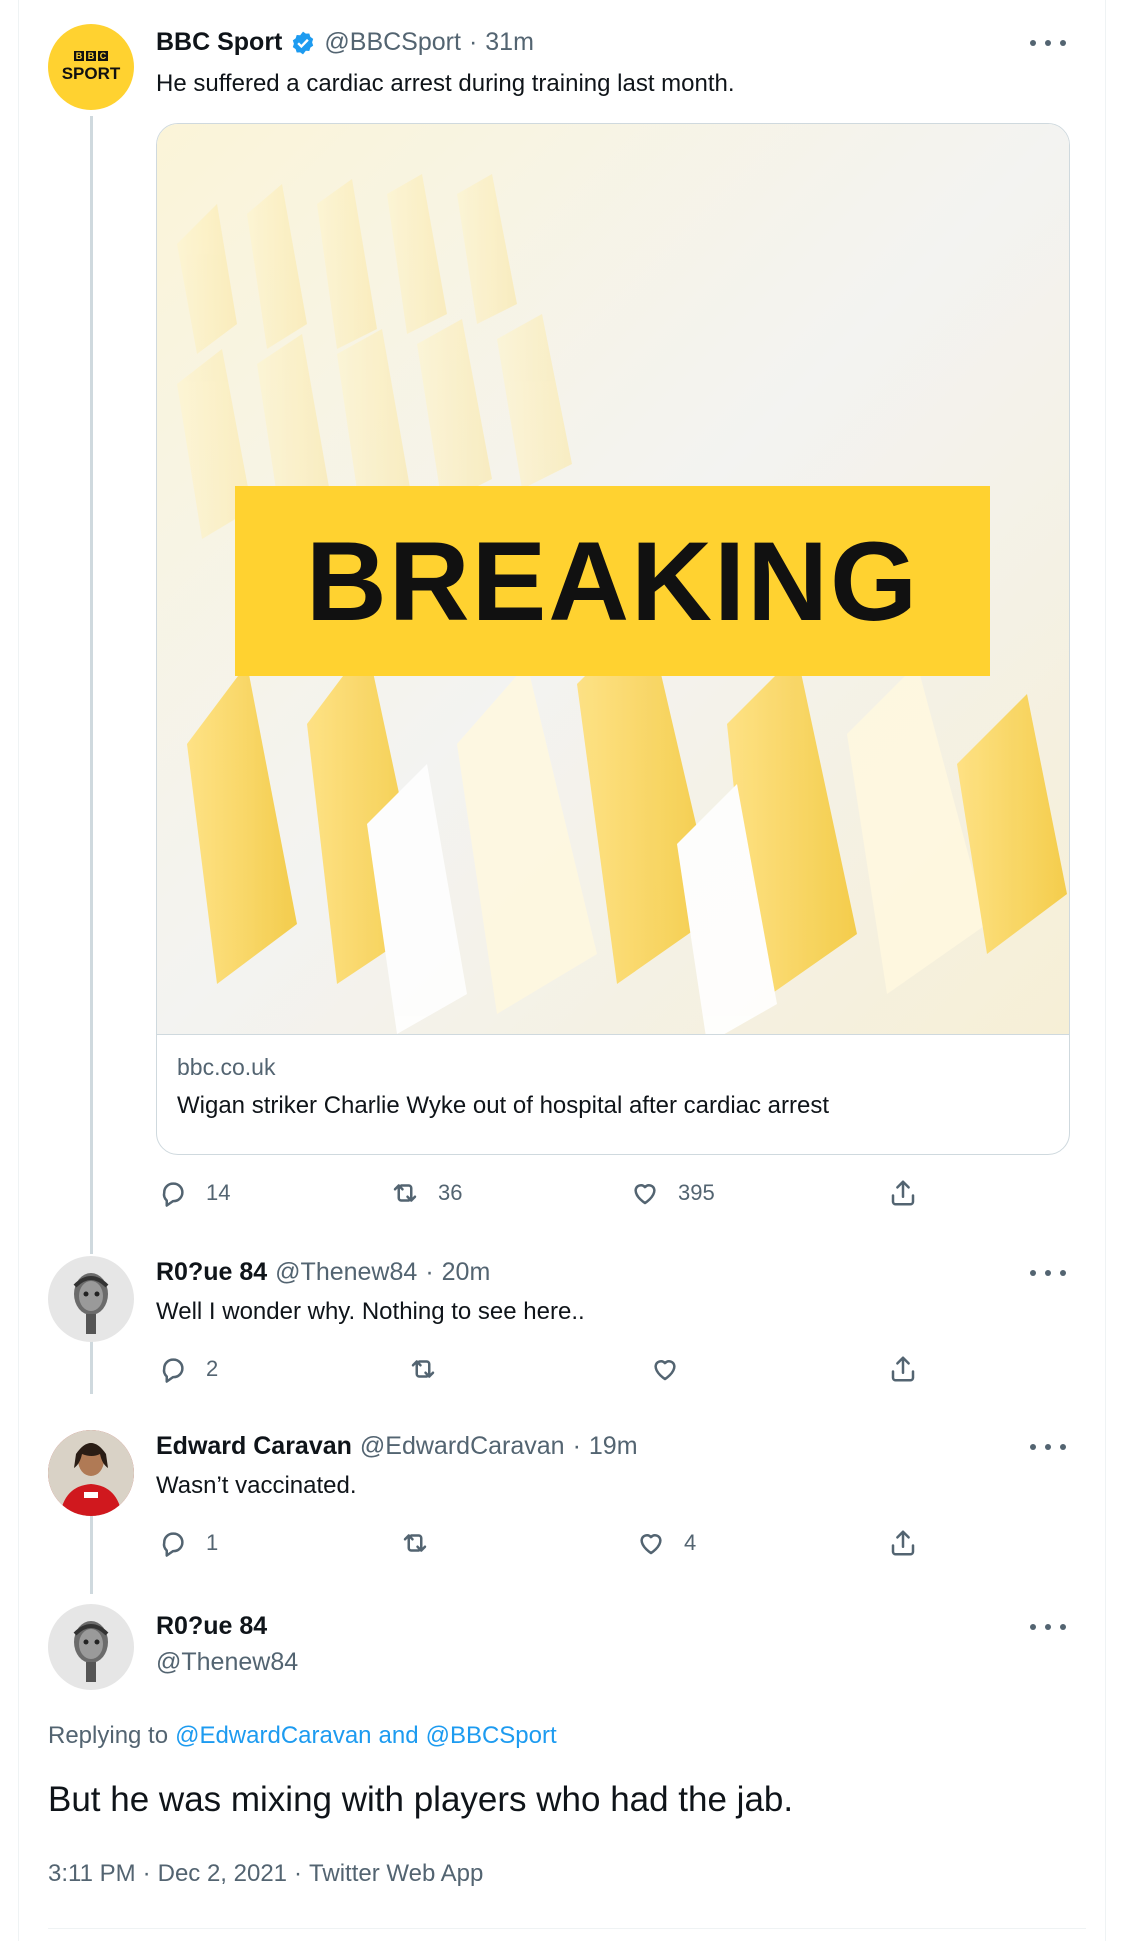 This screenshot has height=1941, width=1125. What do you see at coordinates (256, 1485) in the screenshot?
I see `tweet-text: Wasn’t vaccinated.` at bounding box center [256, 1485].